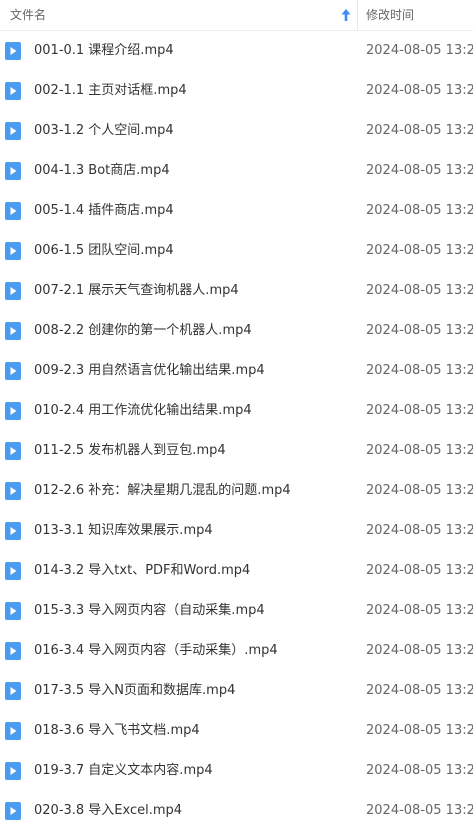 The height and width of the screenshot is (824, 473). Describe the element at coordinates (135, 690) in the screenshot. I see `file-name: 017-3.5 导入N页面和数据库.mp4` at that location.